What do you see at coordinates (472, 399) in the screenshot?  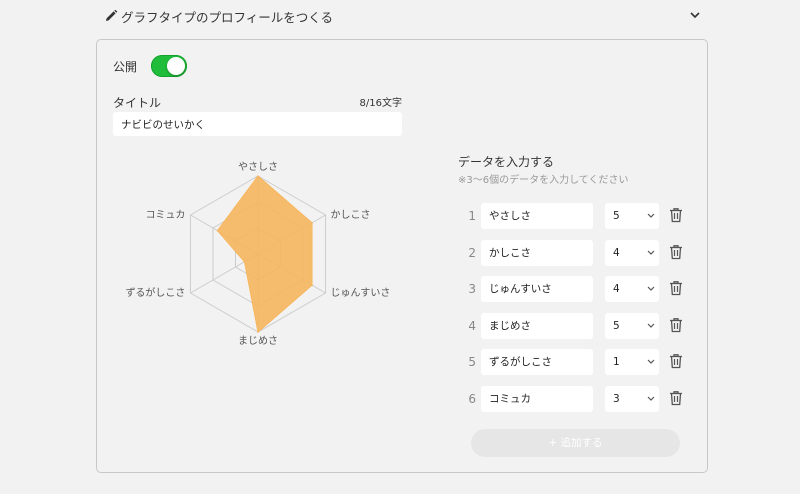 I see `row-index: 6` at bounding box center [472, 399].